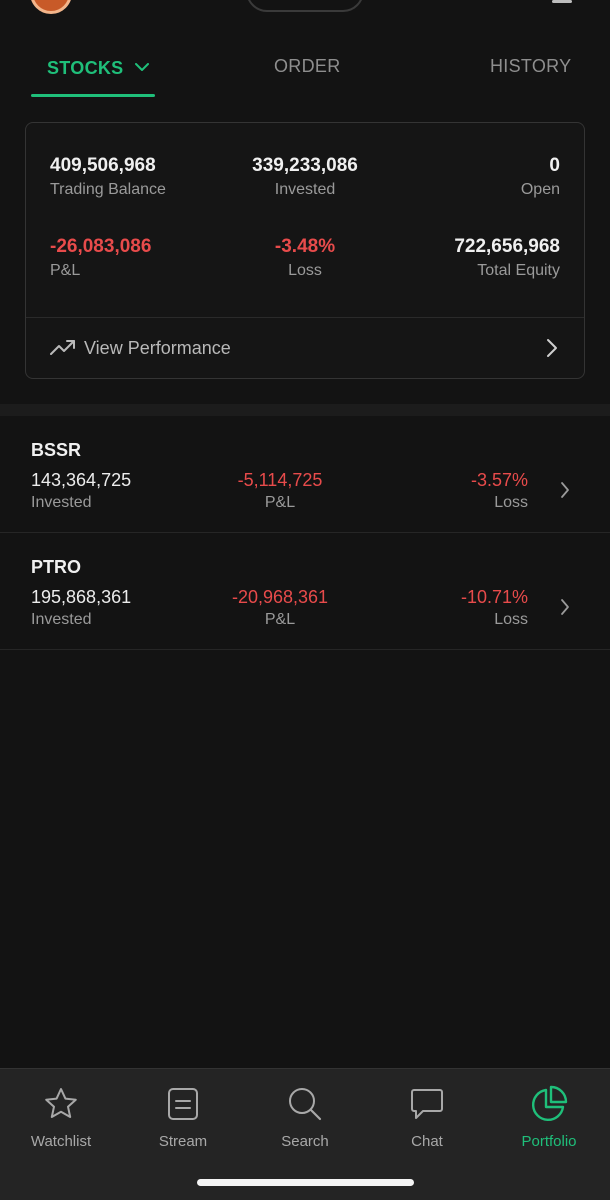 This screenshot has width=610, height=1200. What do you see at coordinates (305, 1182) in the screenshot?
I see `home-indicator` at bounding box center [305, 1182].